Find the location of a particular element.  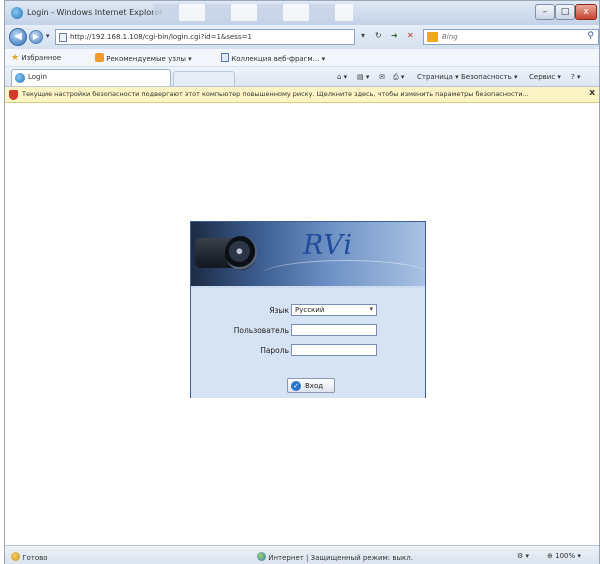

minimize-button: – is located at coordinates (545, 12).